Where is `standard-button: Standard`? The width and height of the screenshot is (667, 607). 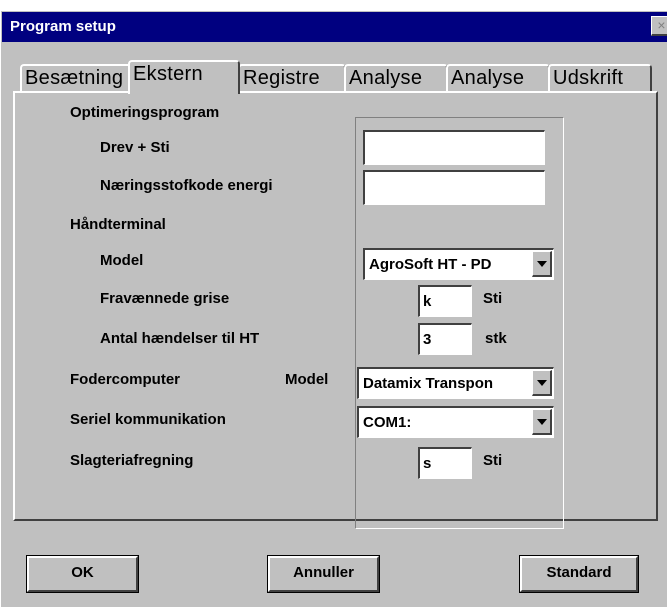 standard-button: Standard is located at coordinates (579, 574).